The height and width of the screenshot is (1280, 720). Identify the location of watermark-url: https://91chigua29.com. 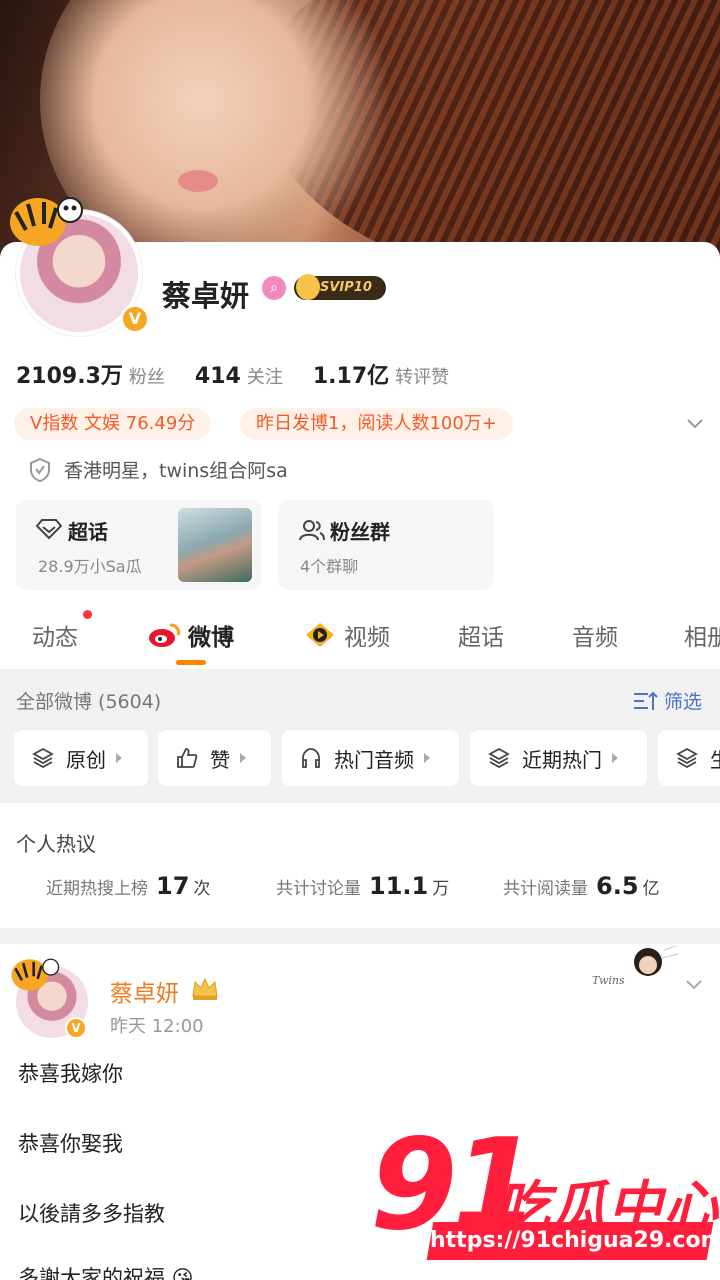
(573, 1241).